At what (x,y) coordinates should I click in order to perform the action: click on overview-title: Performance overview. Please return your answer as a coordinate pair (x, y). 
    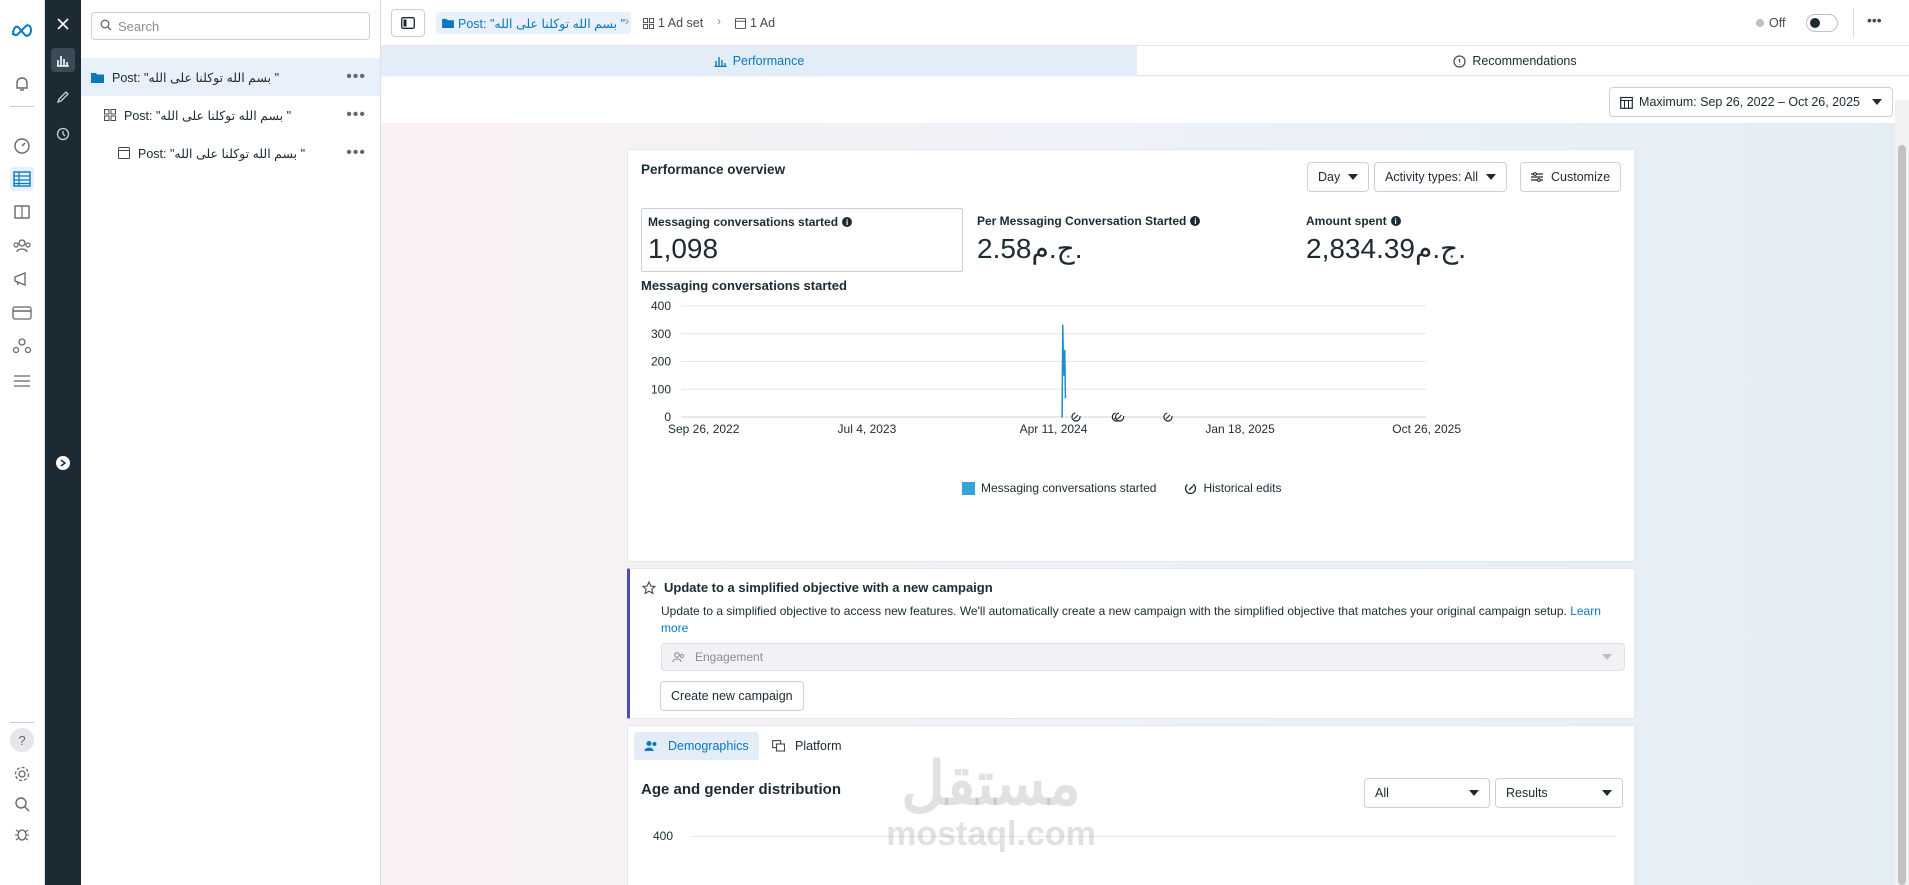
    Looking at the image, I should click on (713, 169).